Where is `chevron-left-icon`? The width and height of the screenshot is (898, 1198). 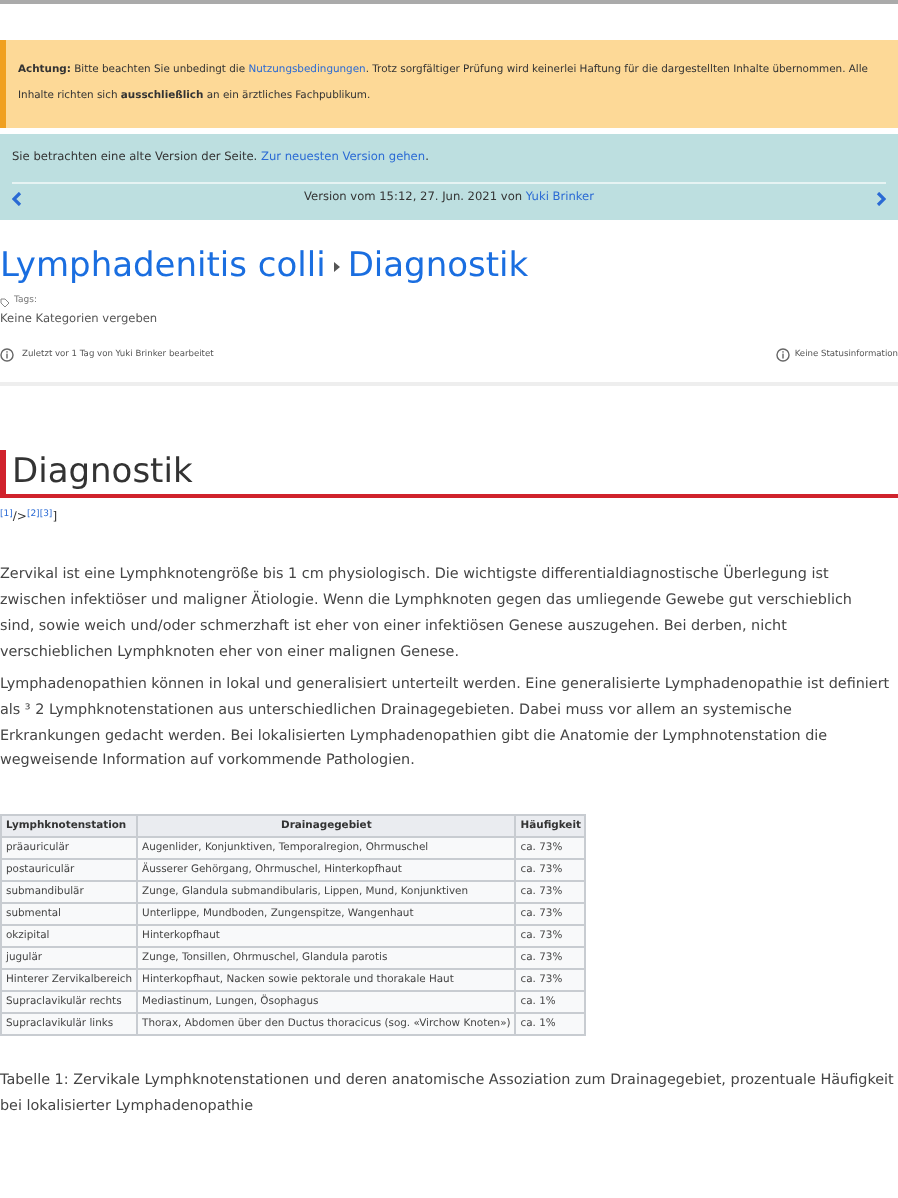 chevron-left-icon is located at coordinates (17, 199).